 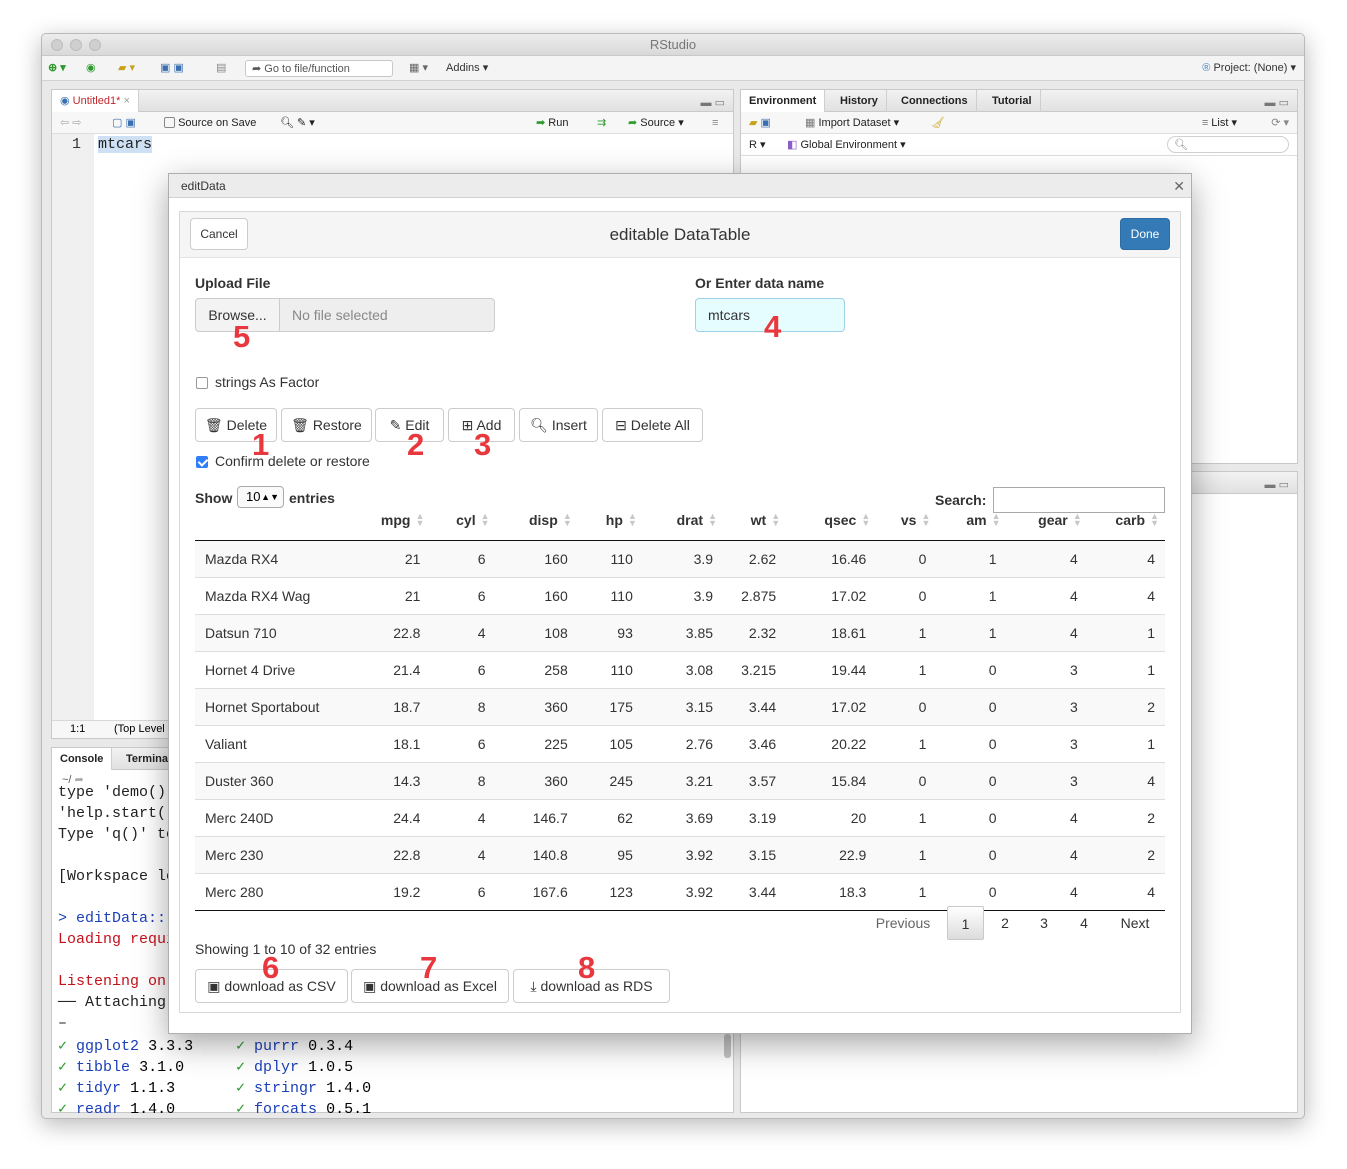 What do you see at coordinates (1044, 923) in the screenshot?
I see `page-3-button: 3` at bounding box center [1044, 923].